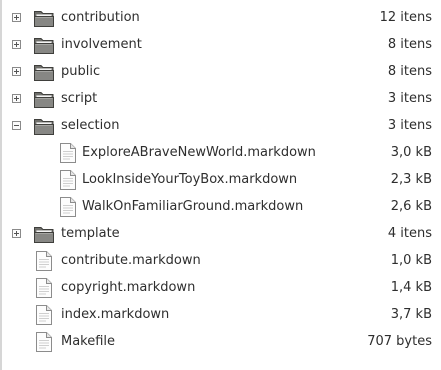 The width and height of the screenshot is (441, 370). Describe the element at coordinates (220, 260) in the screenshot. I see `file-row: contribute.markdown 1,0 kB` at that location.